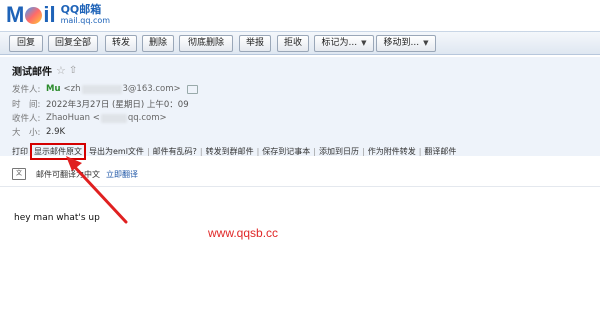 The width and height of the screenshot is (600, 321). I want to click on reply-all-button: 回复全部, so click(73, 43).